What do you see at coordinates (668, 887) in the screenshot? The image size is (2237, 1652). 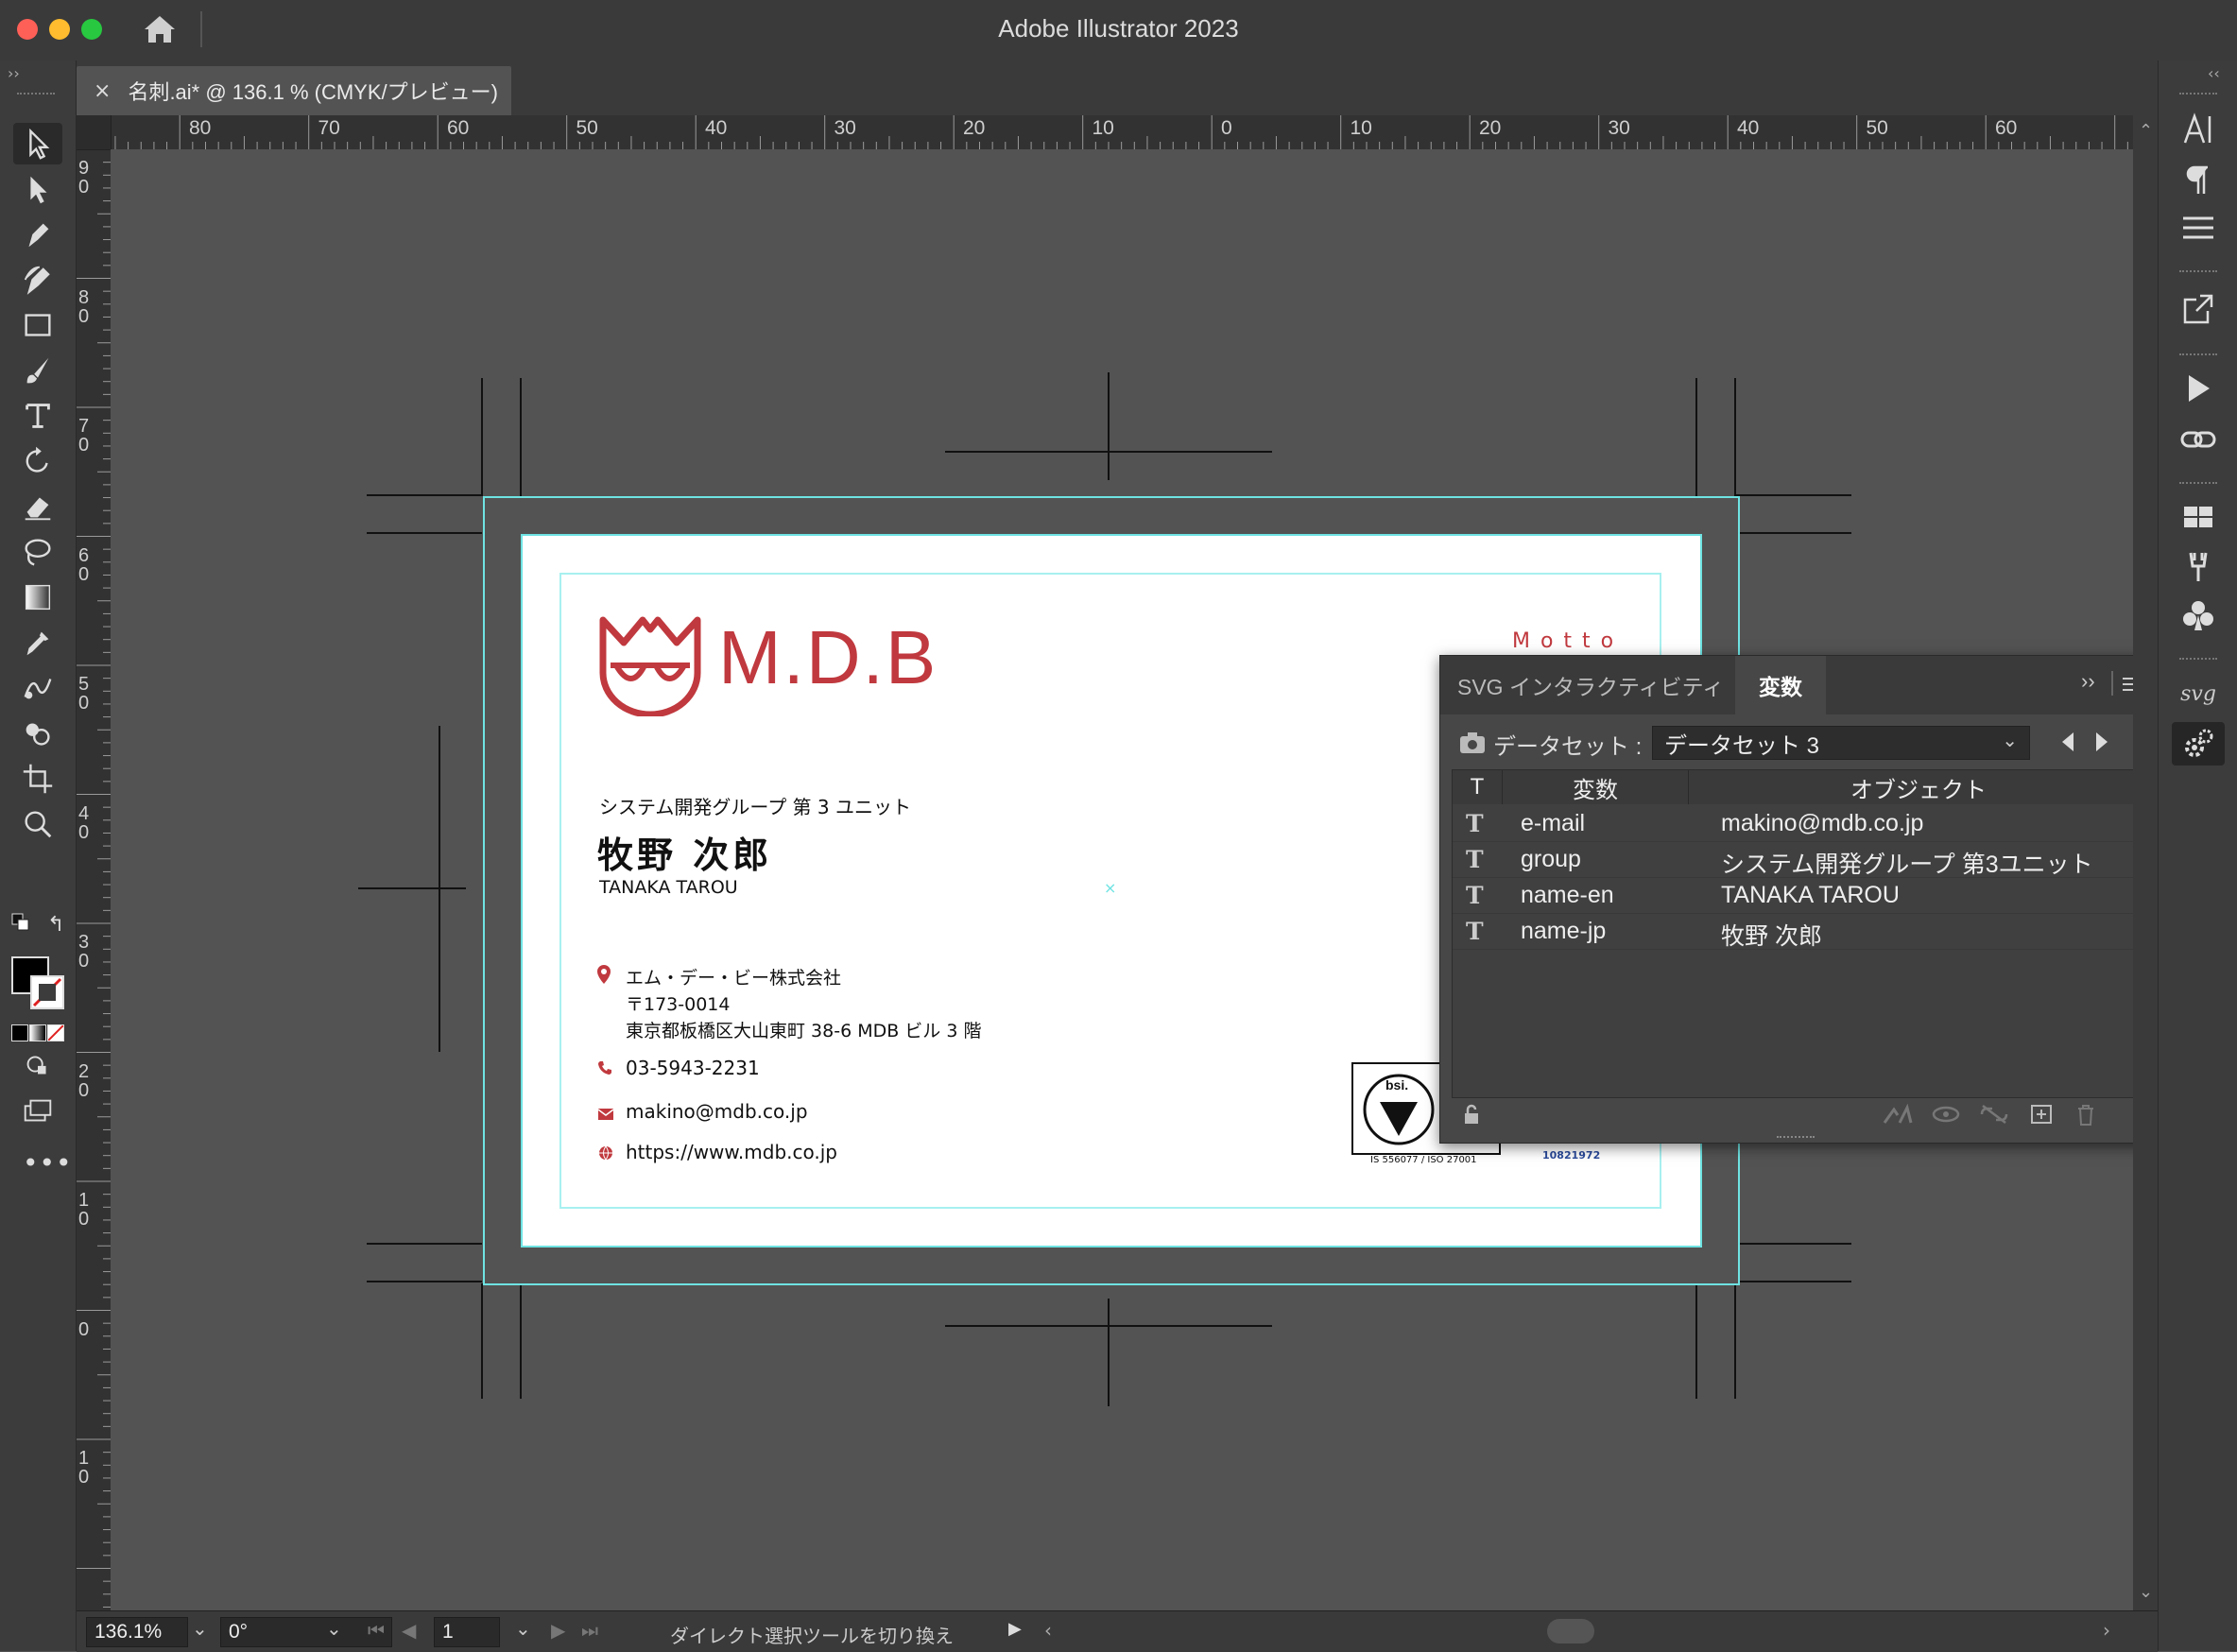 I see `card-name-en: TANAKA TAROU` at bounding box center [668, 887].